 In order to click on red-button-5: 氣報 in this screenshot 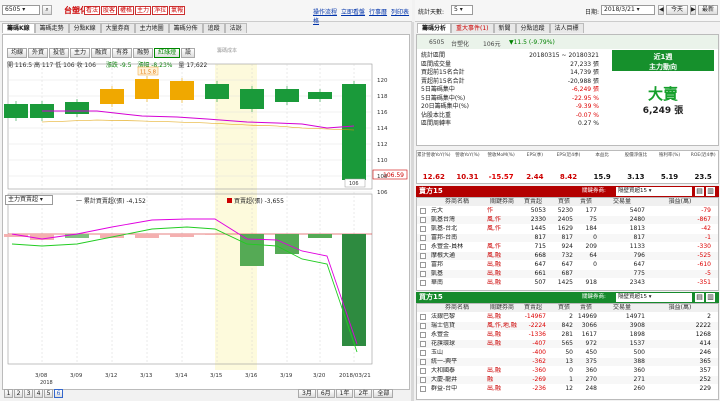, I will do `click(177, 10)`.